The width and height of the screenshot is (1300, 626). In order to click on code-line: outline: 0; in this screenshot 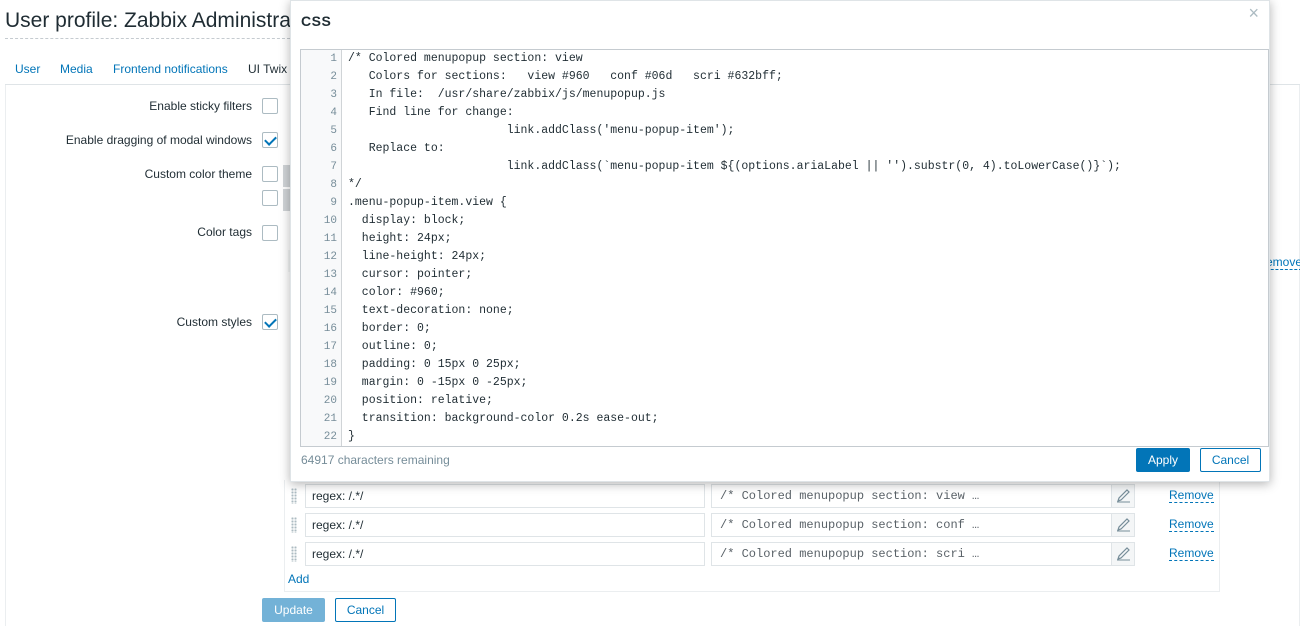, I will do `click(393, 346)`.